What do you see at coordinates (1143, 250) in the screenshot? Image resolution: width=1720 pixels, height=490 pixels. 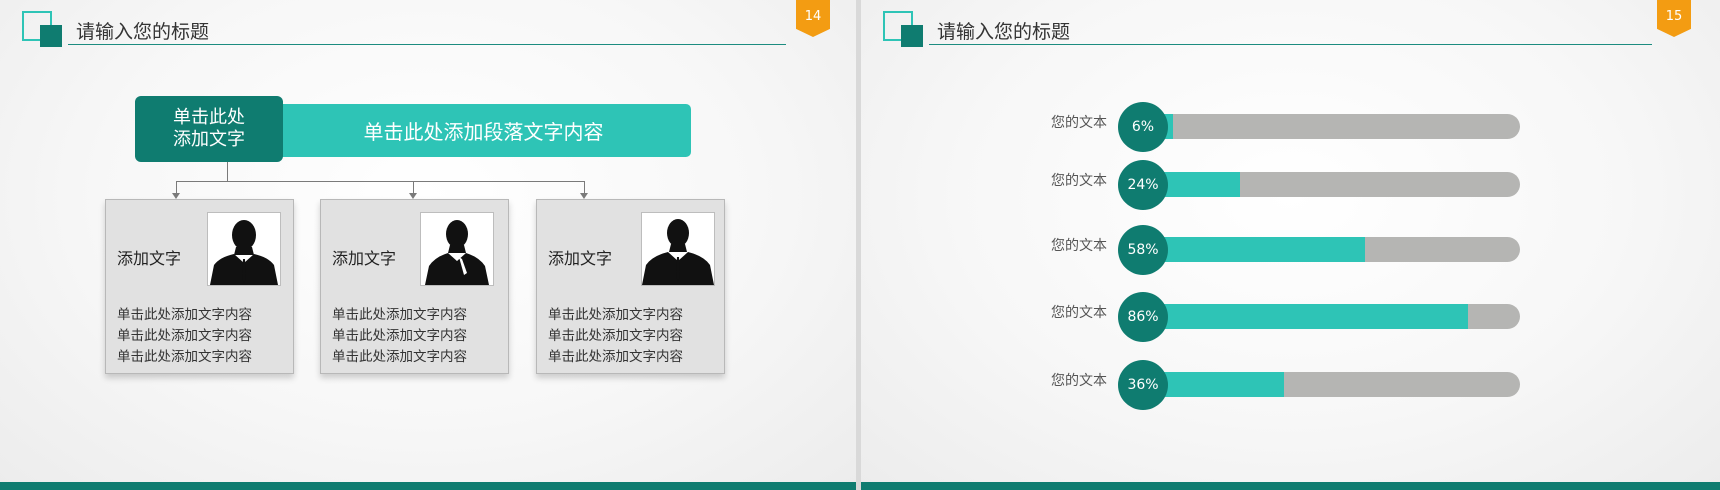 I see `progress-percent: 58%` at bounding box center [1143, 250].